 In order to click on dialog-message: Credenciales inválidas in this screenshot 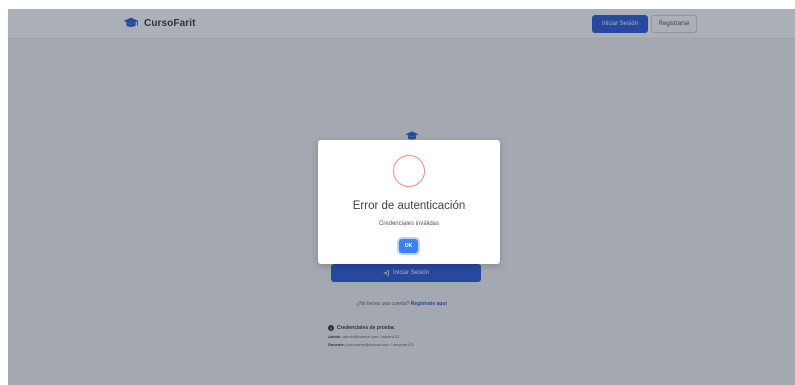, I will do `click(409, 224)`.